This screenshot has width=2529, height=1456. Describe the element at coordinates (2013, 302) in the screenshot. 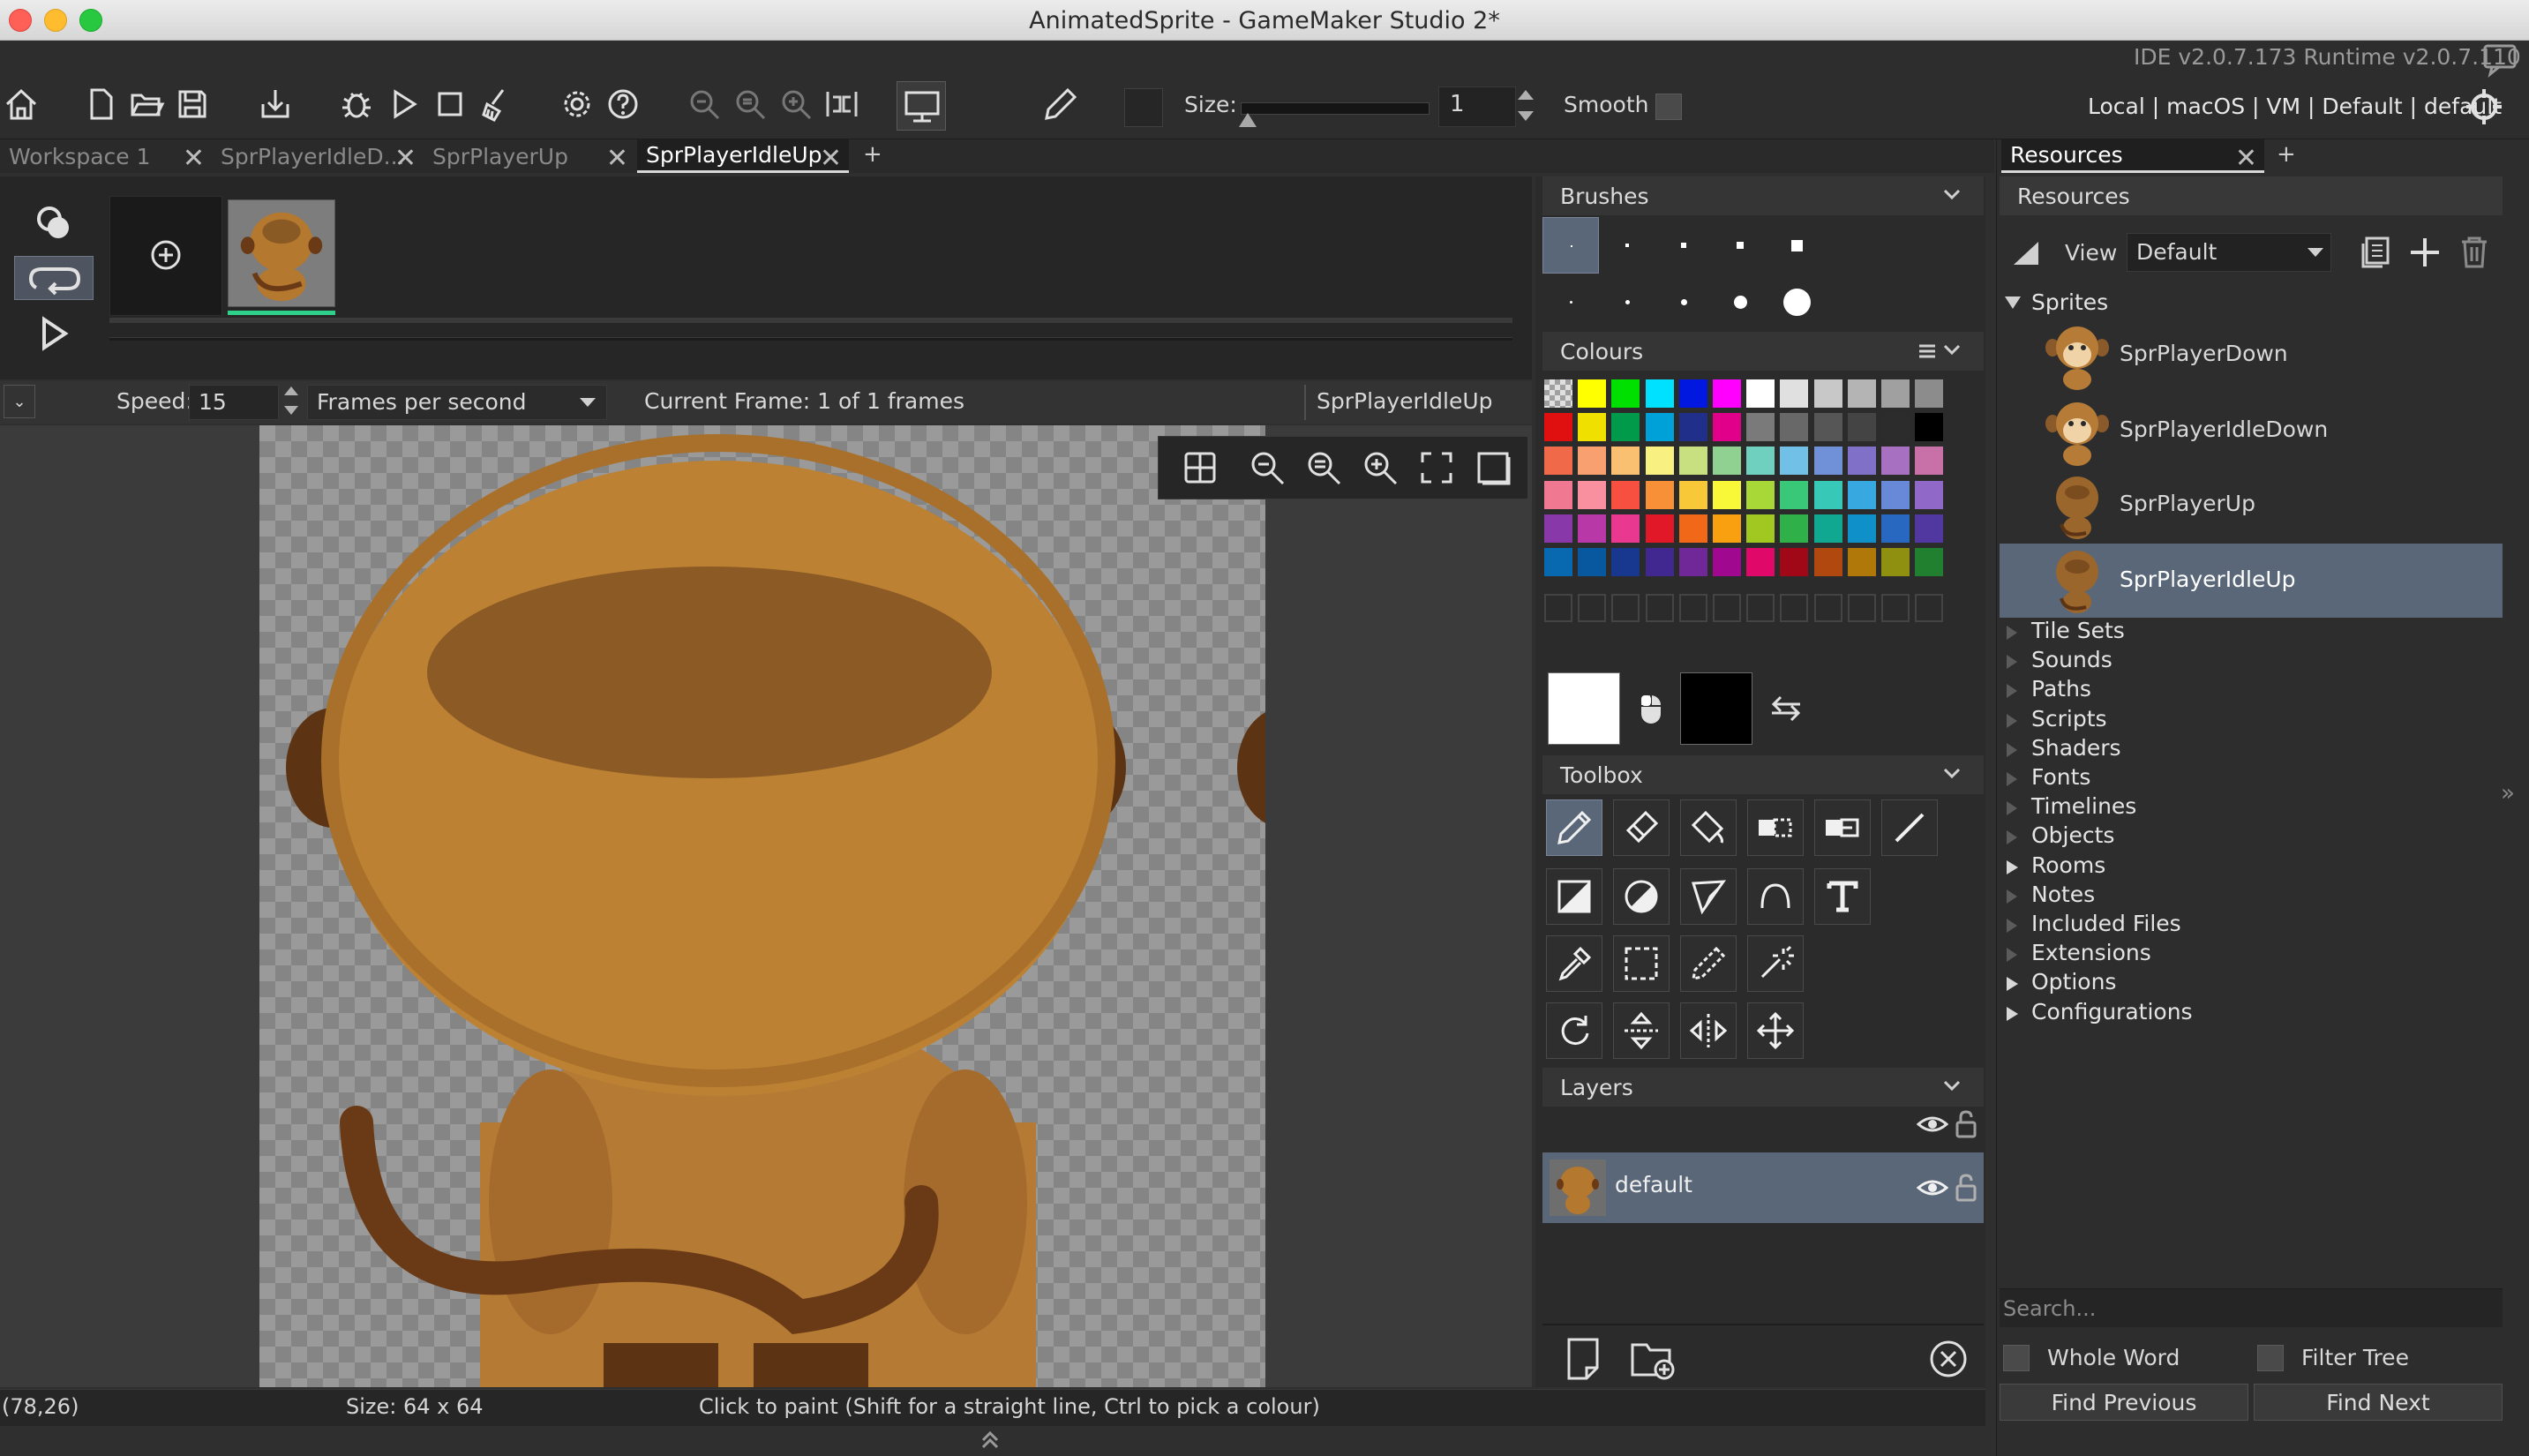

I see `expanded-arrow-icon` at that location.